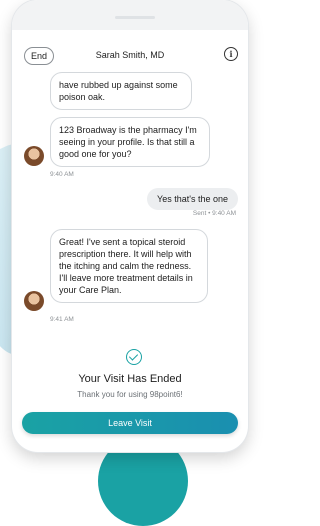  I want to click on phone-top-bezel, so click(130, 15).